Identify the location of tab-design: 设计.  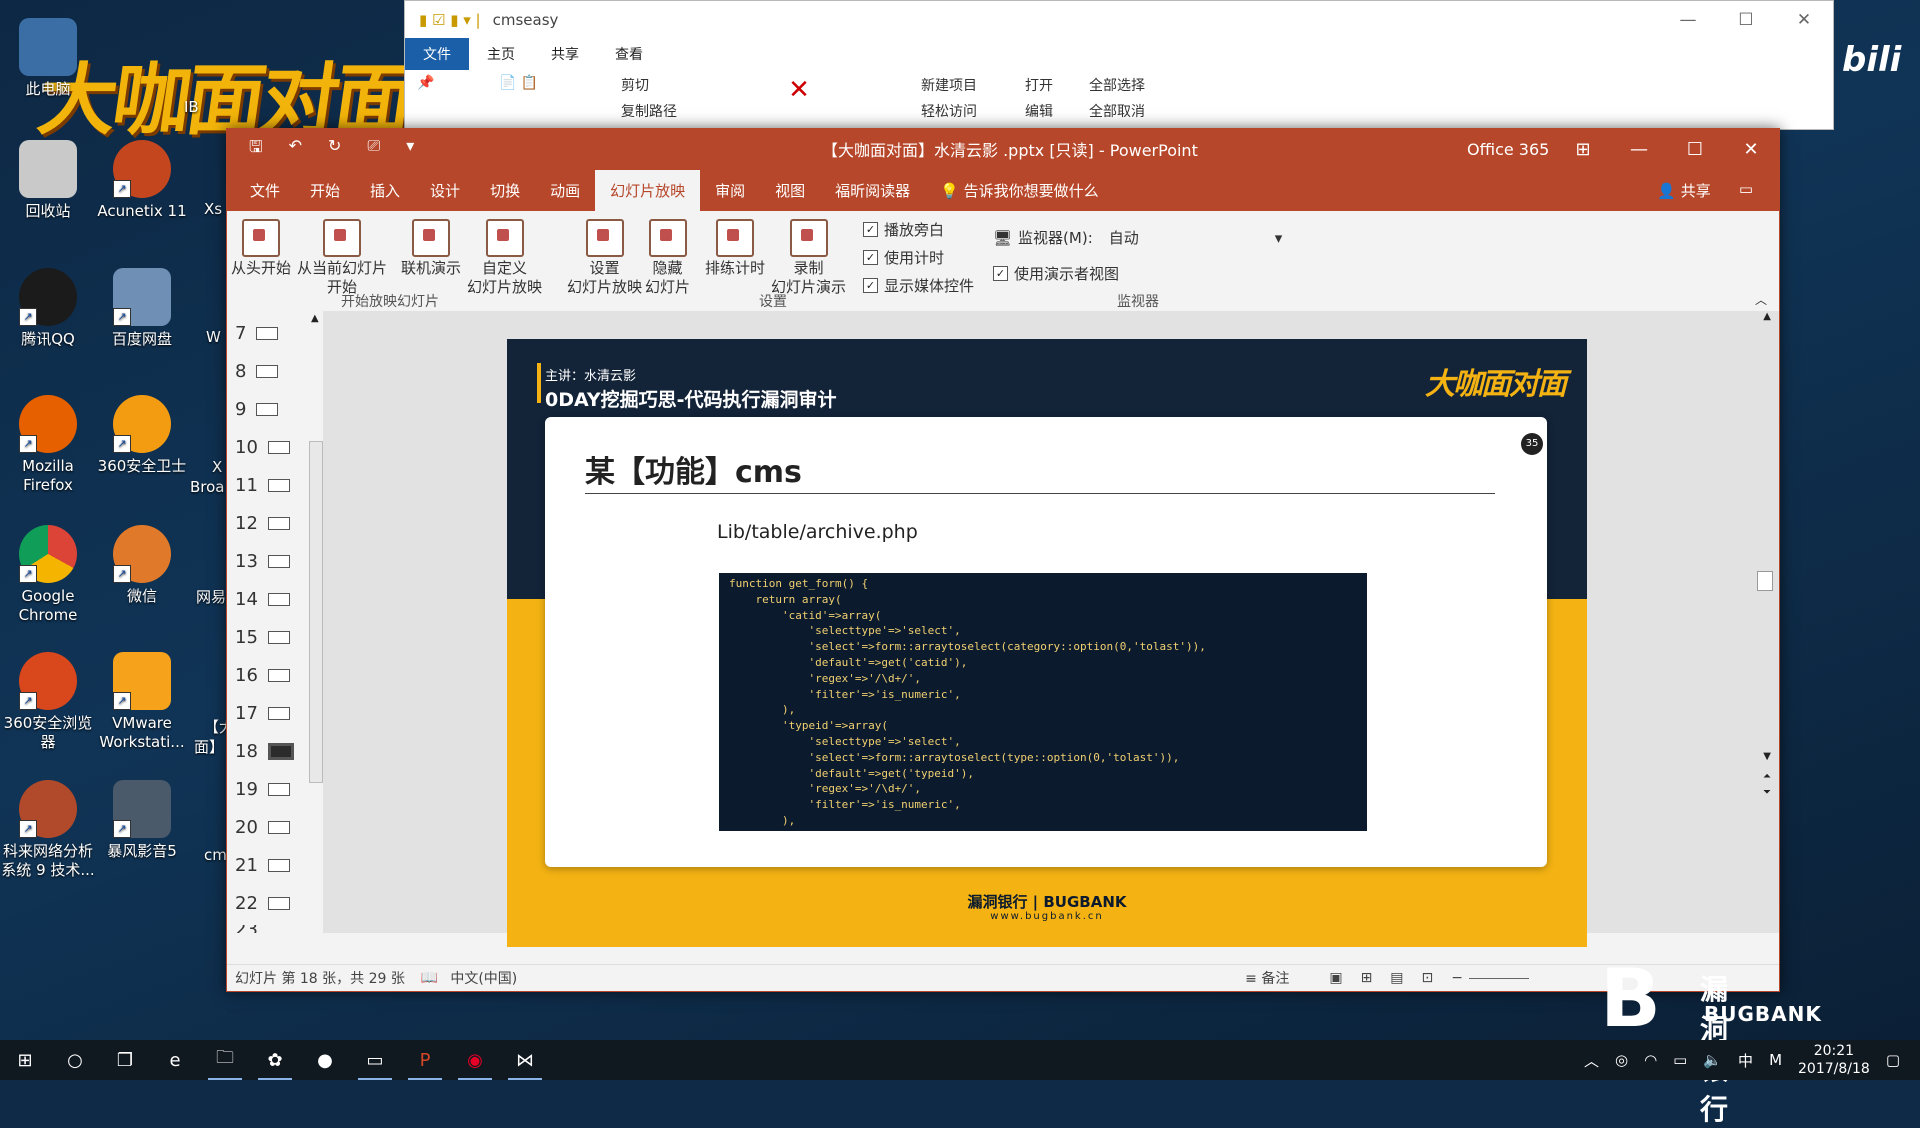
(445, 195).